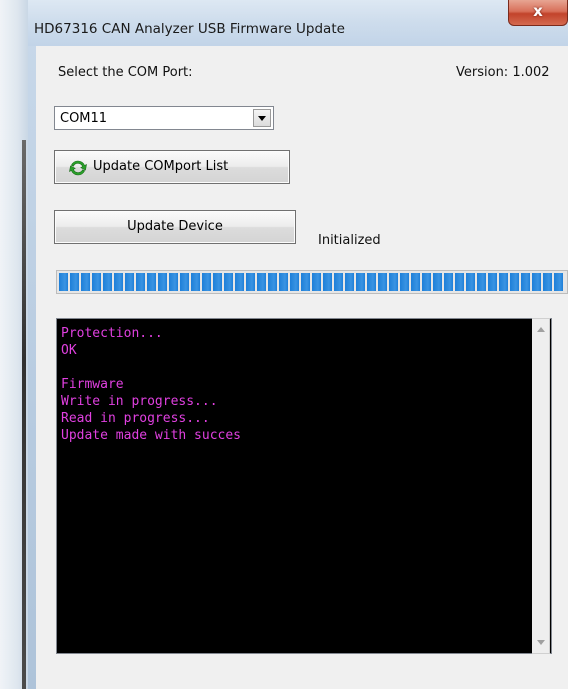 This screenshot has width=568, height=689. I want to click on progress-bar, so click(312, 282).